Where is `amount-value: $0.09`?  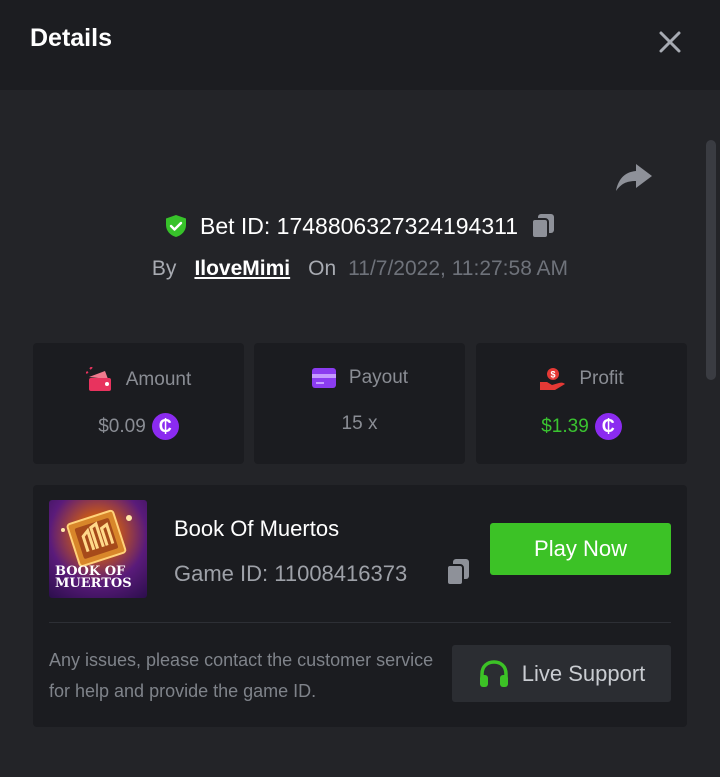
amount-value: $0.09 is located at coordinates (122, 426).